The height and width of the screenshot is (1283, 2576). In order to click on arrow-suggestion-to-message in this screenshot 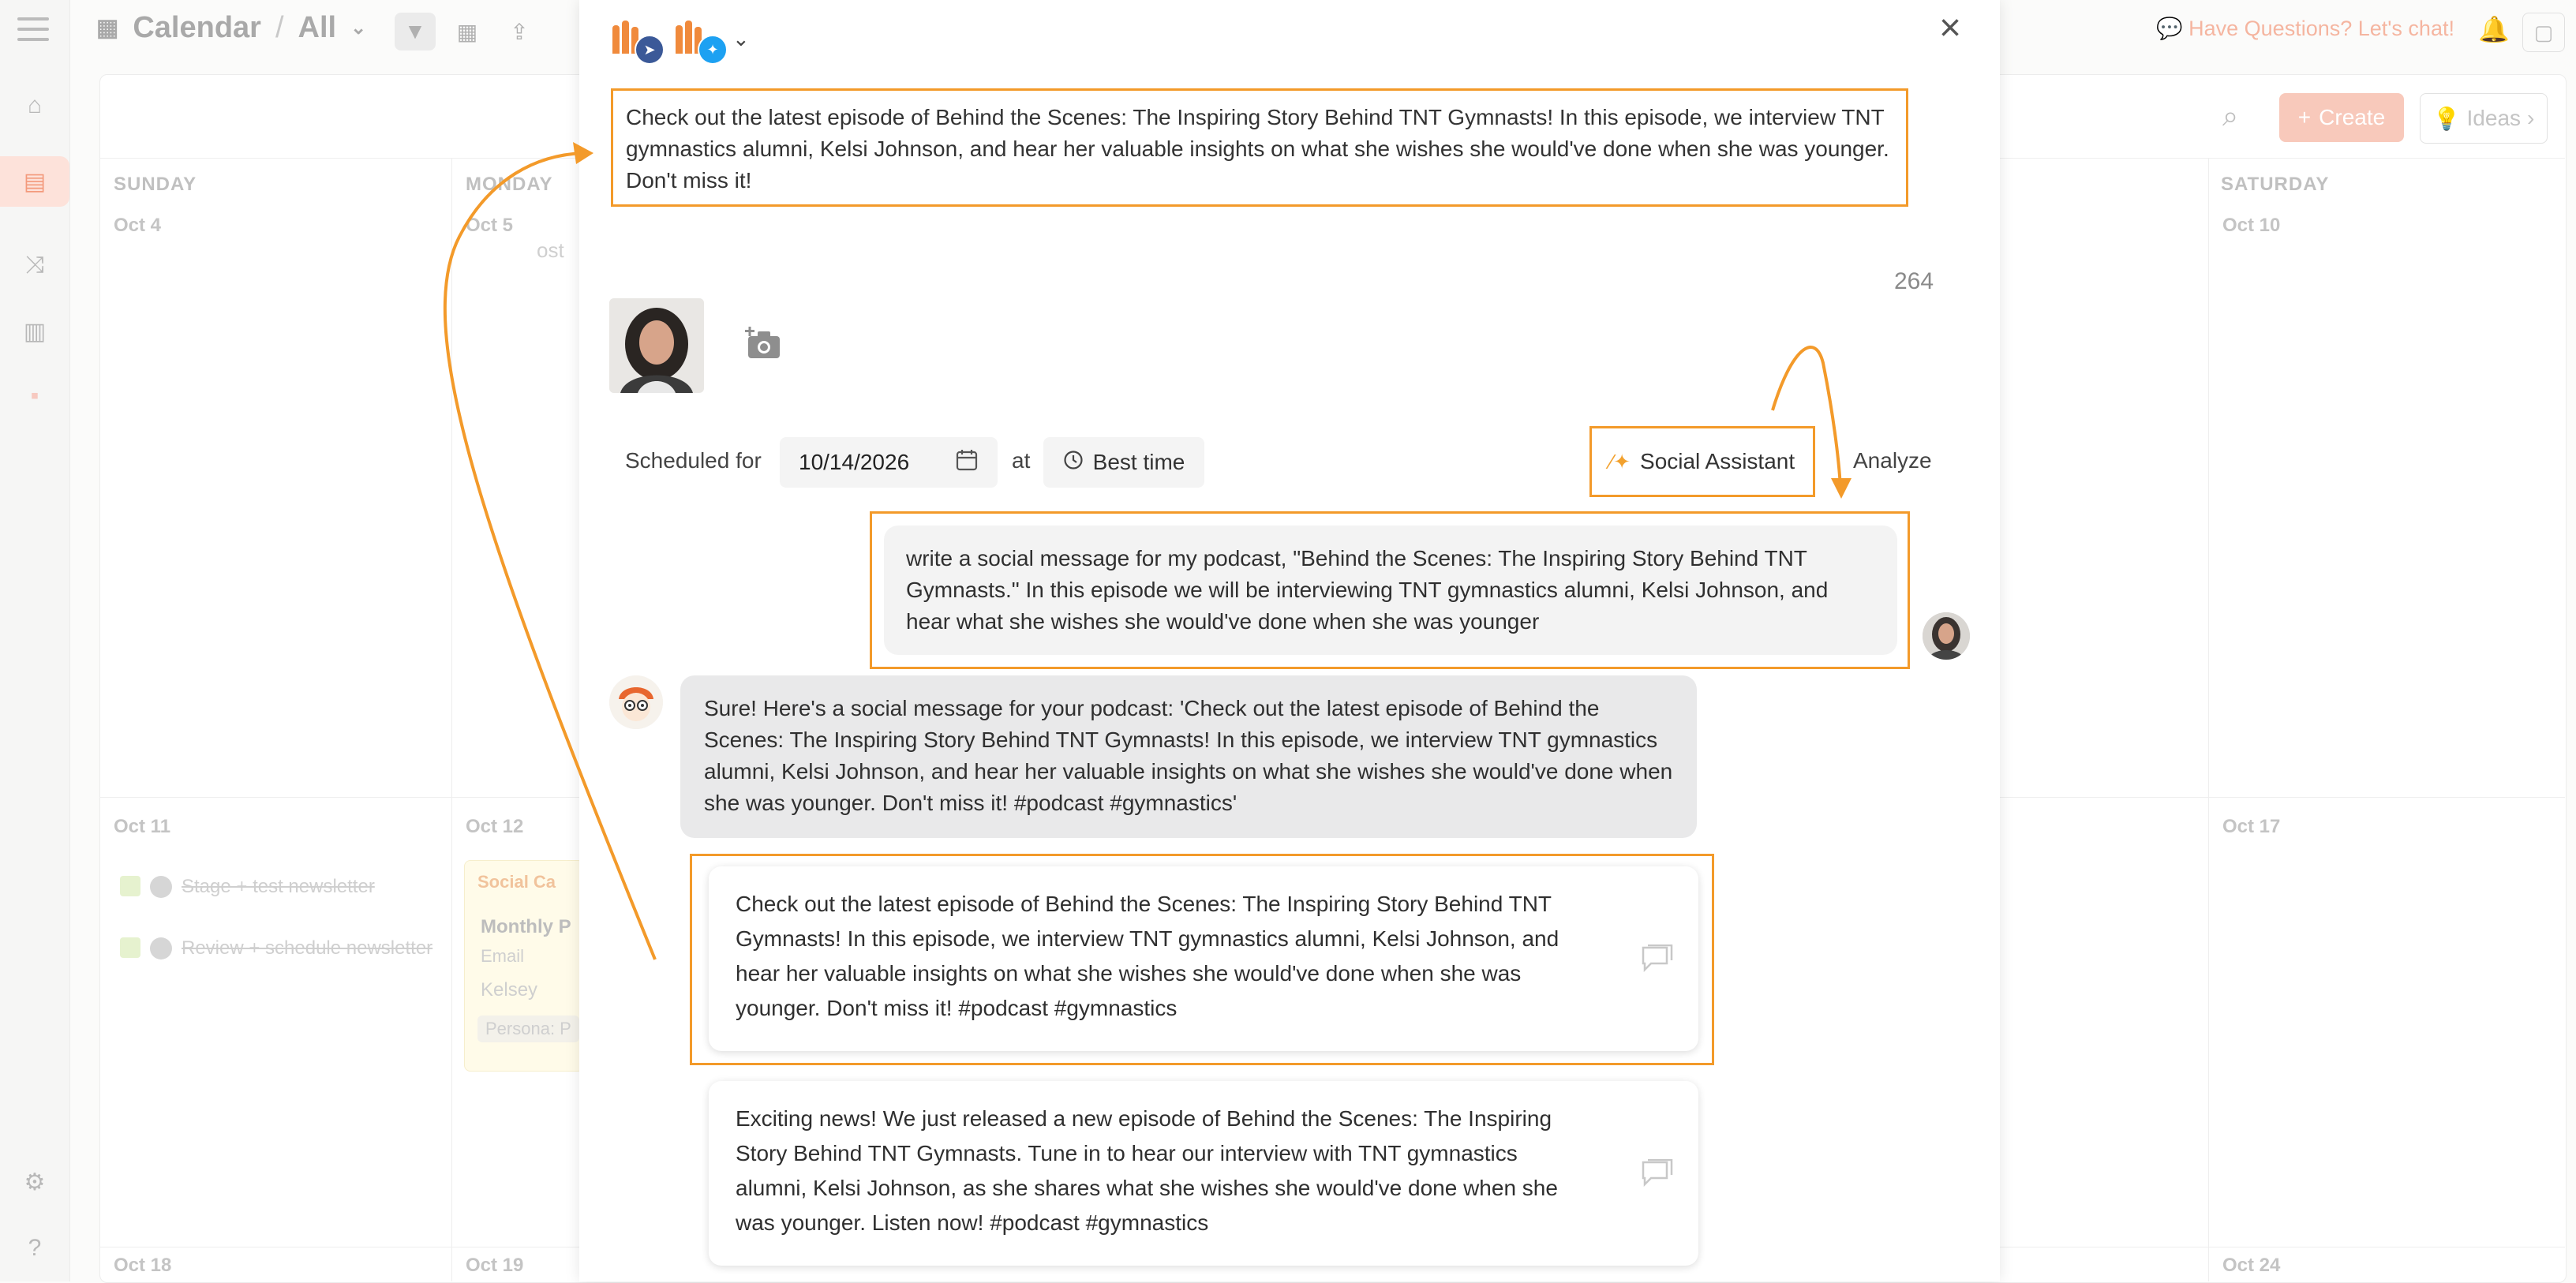, I will do `click(550, 555)`.